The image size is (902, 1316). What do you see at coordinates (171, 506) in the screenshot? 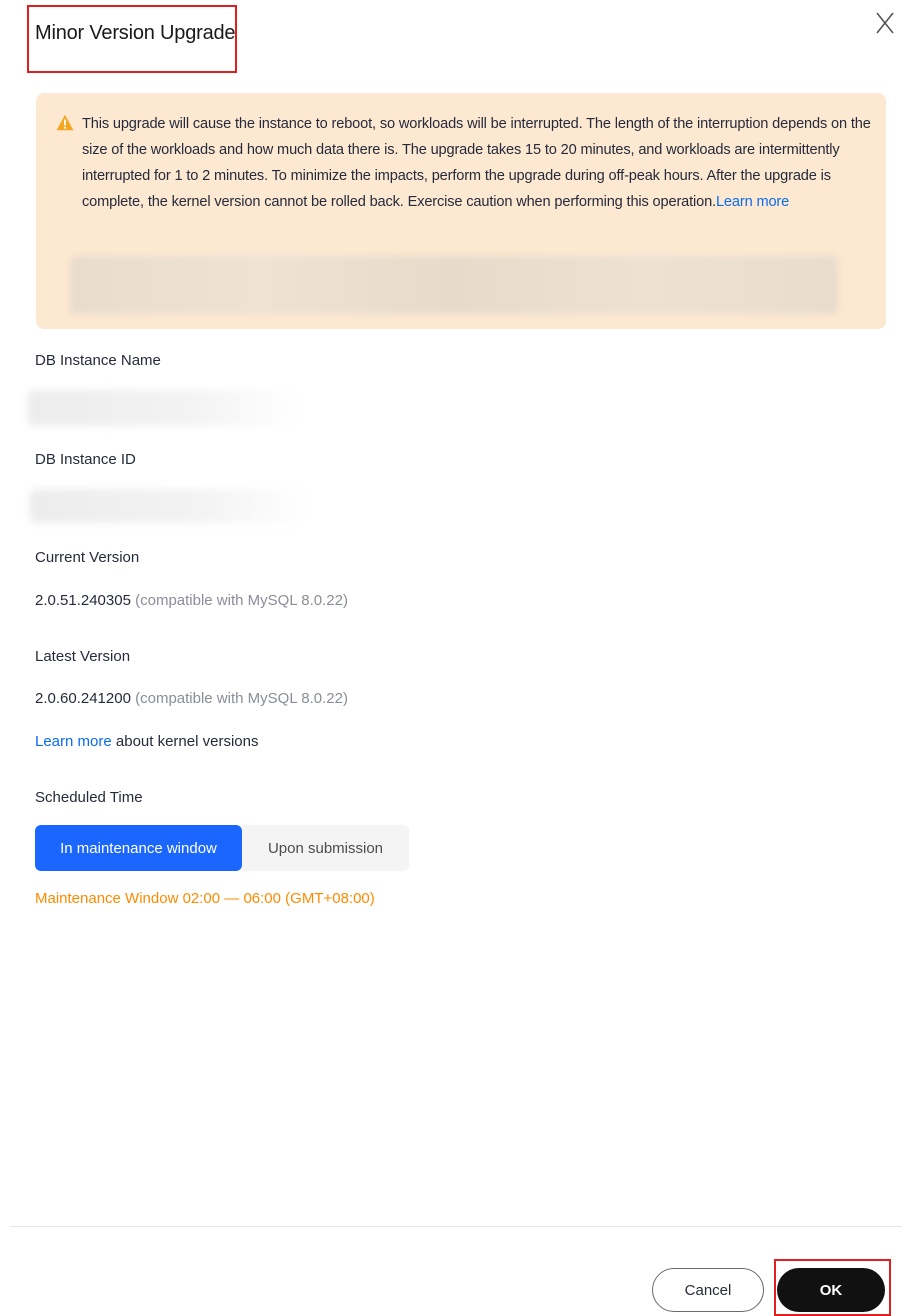
I see `instance-id-redacted` at bounding box center [171, 506].